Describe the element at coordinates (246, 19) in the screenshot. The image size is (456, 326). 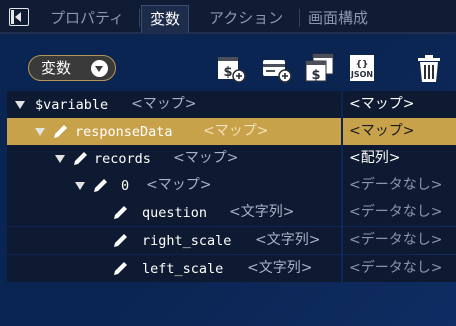
I see `tab-actions: アクション` at that location.